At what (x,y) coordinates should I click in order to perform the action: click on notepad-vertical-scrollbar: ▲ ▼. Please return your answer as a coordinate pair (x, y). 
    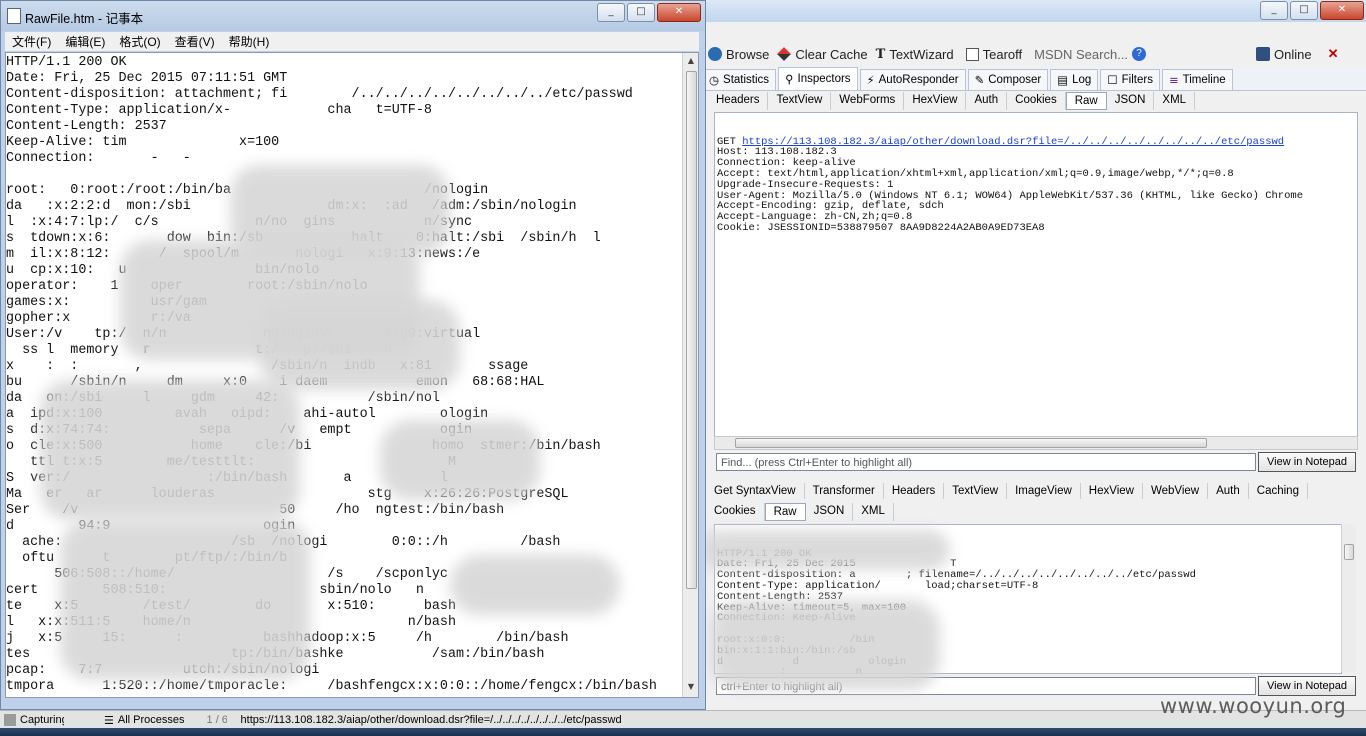
    Looking at the image, I should click on (690, 375).